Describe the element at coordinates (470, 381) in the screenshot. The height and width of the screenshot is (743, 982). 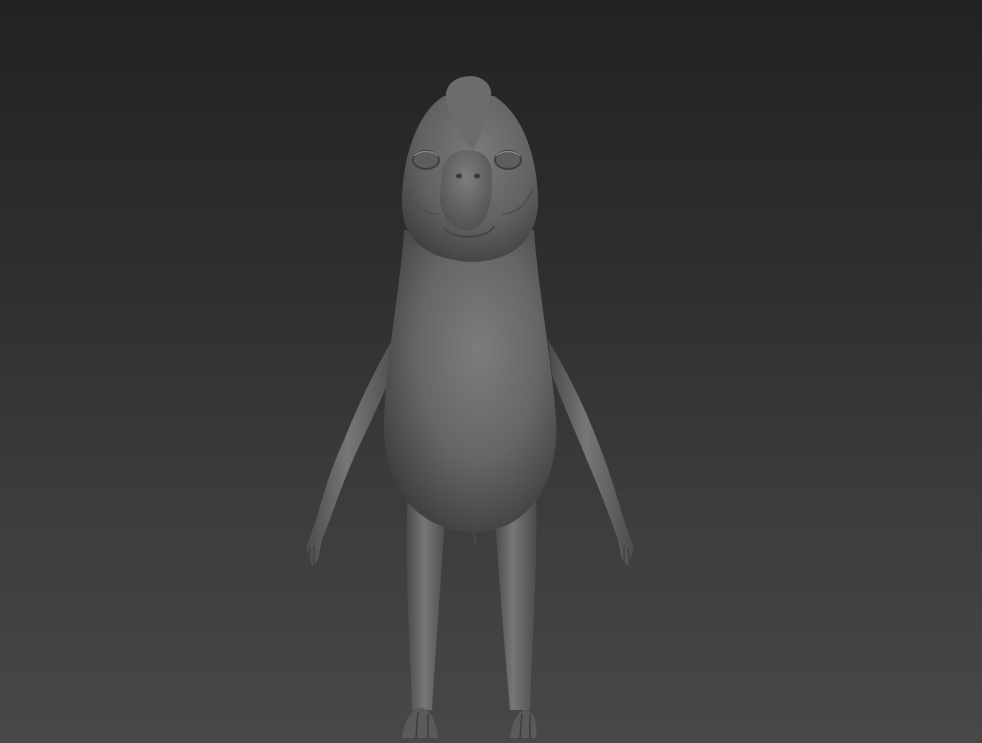
I see `body` at that location.